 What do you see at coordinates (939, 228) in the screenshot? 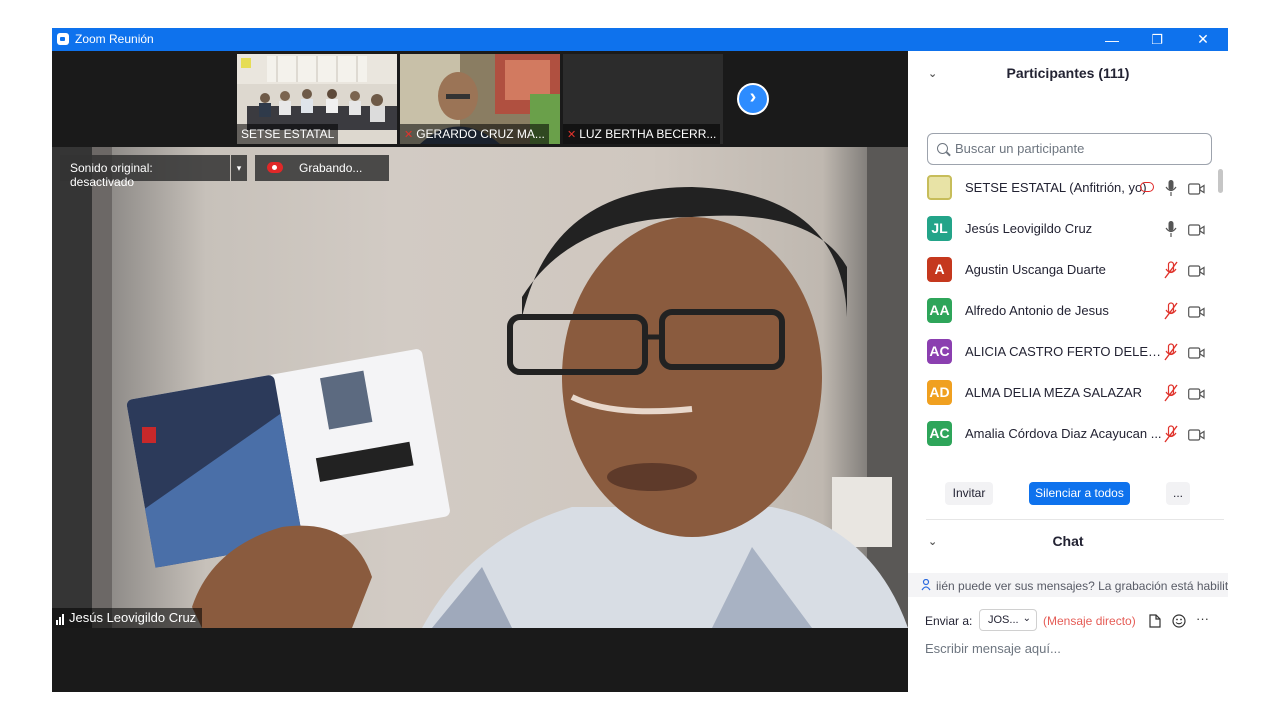
I see `avatar: JL` at bounding box center [939, 228].